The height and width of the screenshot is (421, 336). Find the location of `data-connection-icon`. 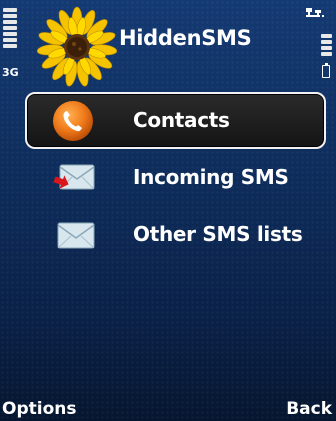

data-connection-icon is located at coordinates (315, 12).